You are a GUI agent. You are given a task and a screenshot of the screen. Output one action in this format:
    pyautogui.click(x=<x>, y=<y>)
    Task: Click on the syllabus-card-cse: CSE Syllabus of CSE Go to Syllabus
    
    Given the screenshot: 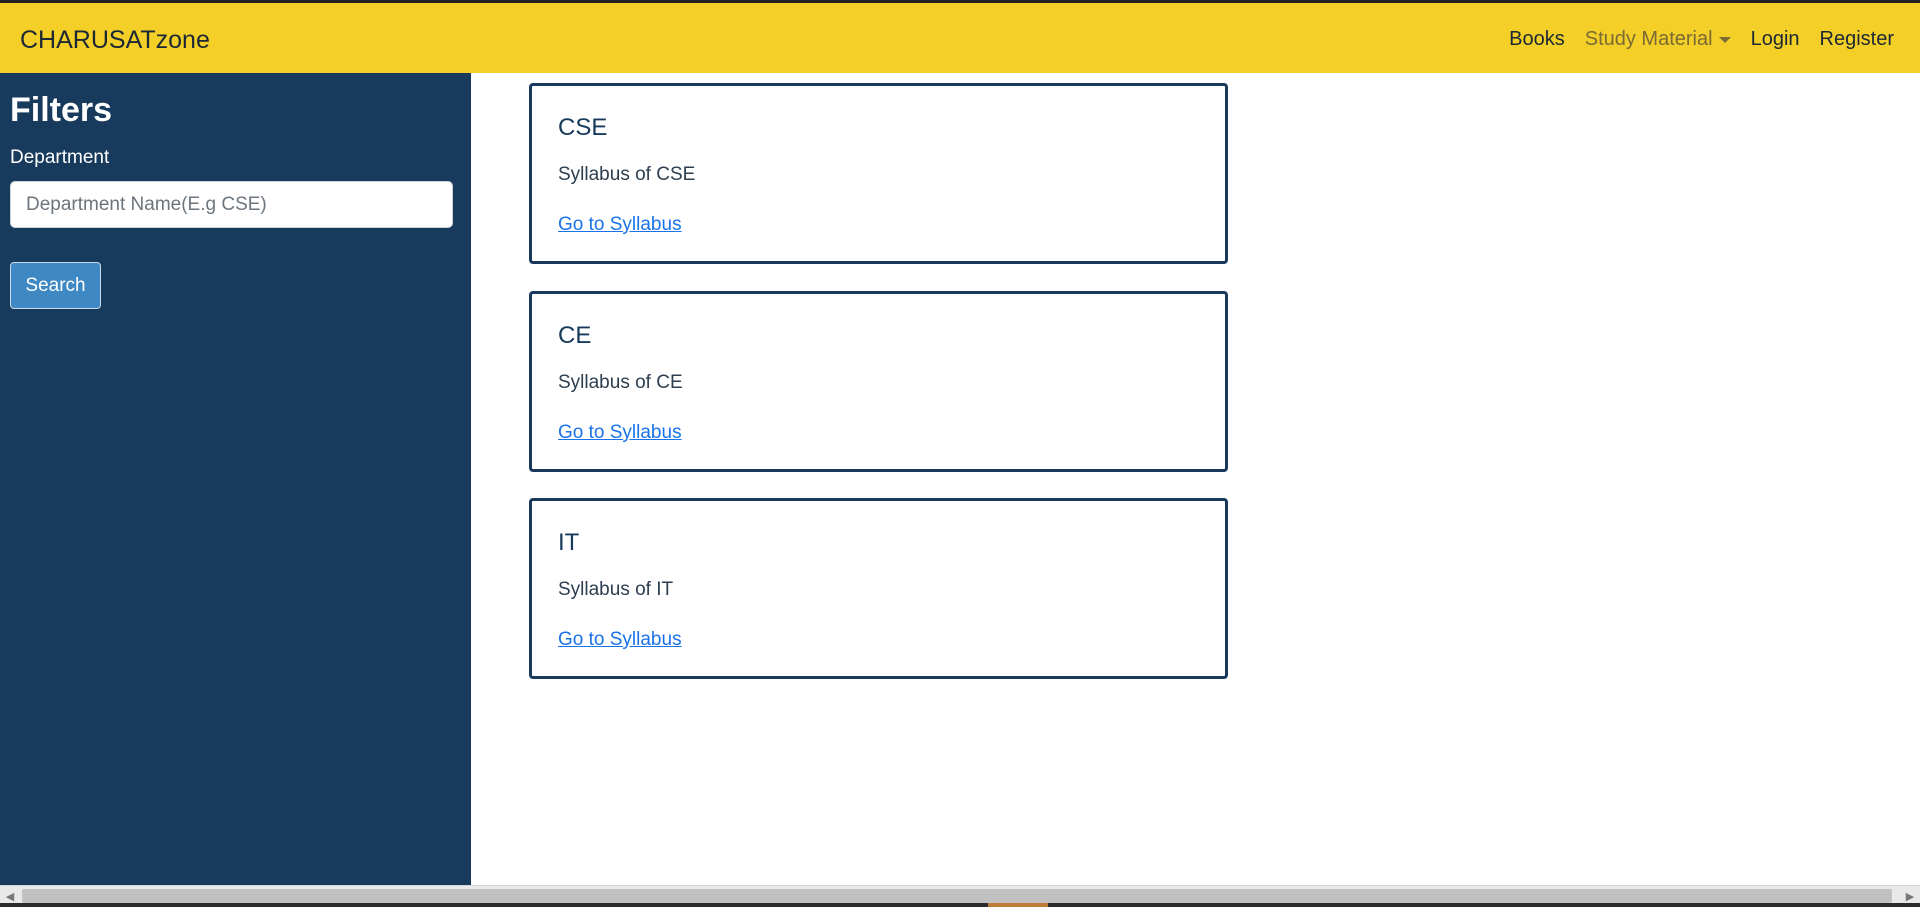 What is the action you would take?
    pyautogui.click(x=878, y=173)
    